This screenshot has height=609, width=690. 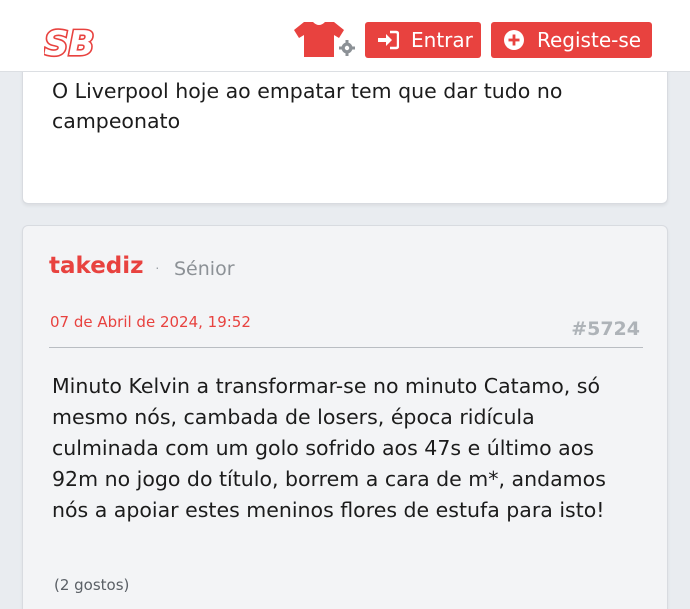 What do you see at coordinates (514, 40) in the screenshot?
I see `plus-circle-icon` at bounding box center [514, 40].